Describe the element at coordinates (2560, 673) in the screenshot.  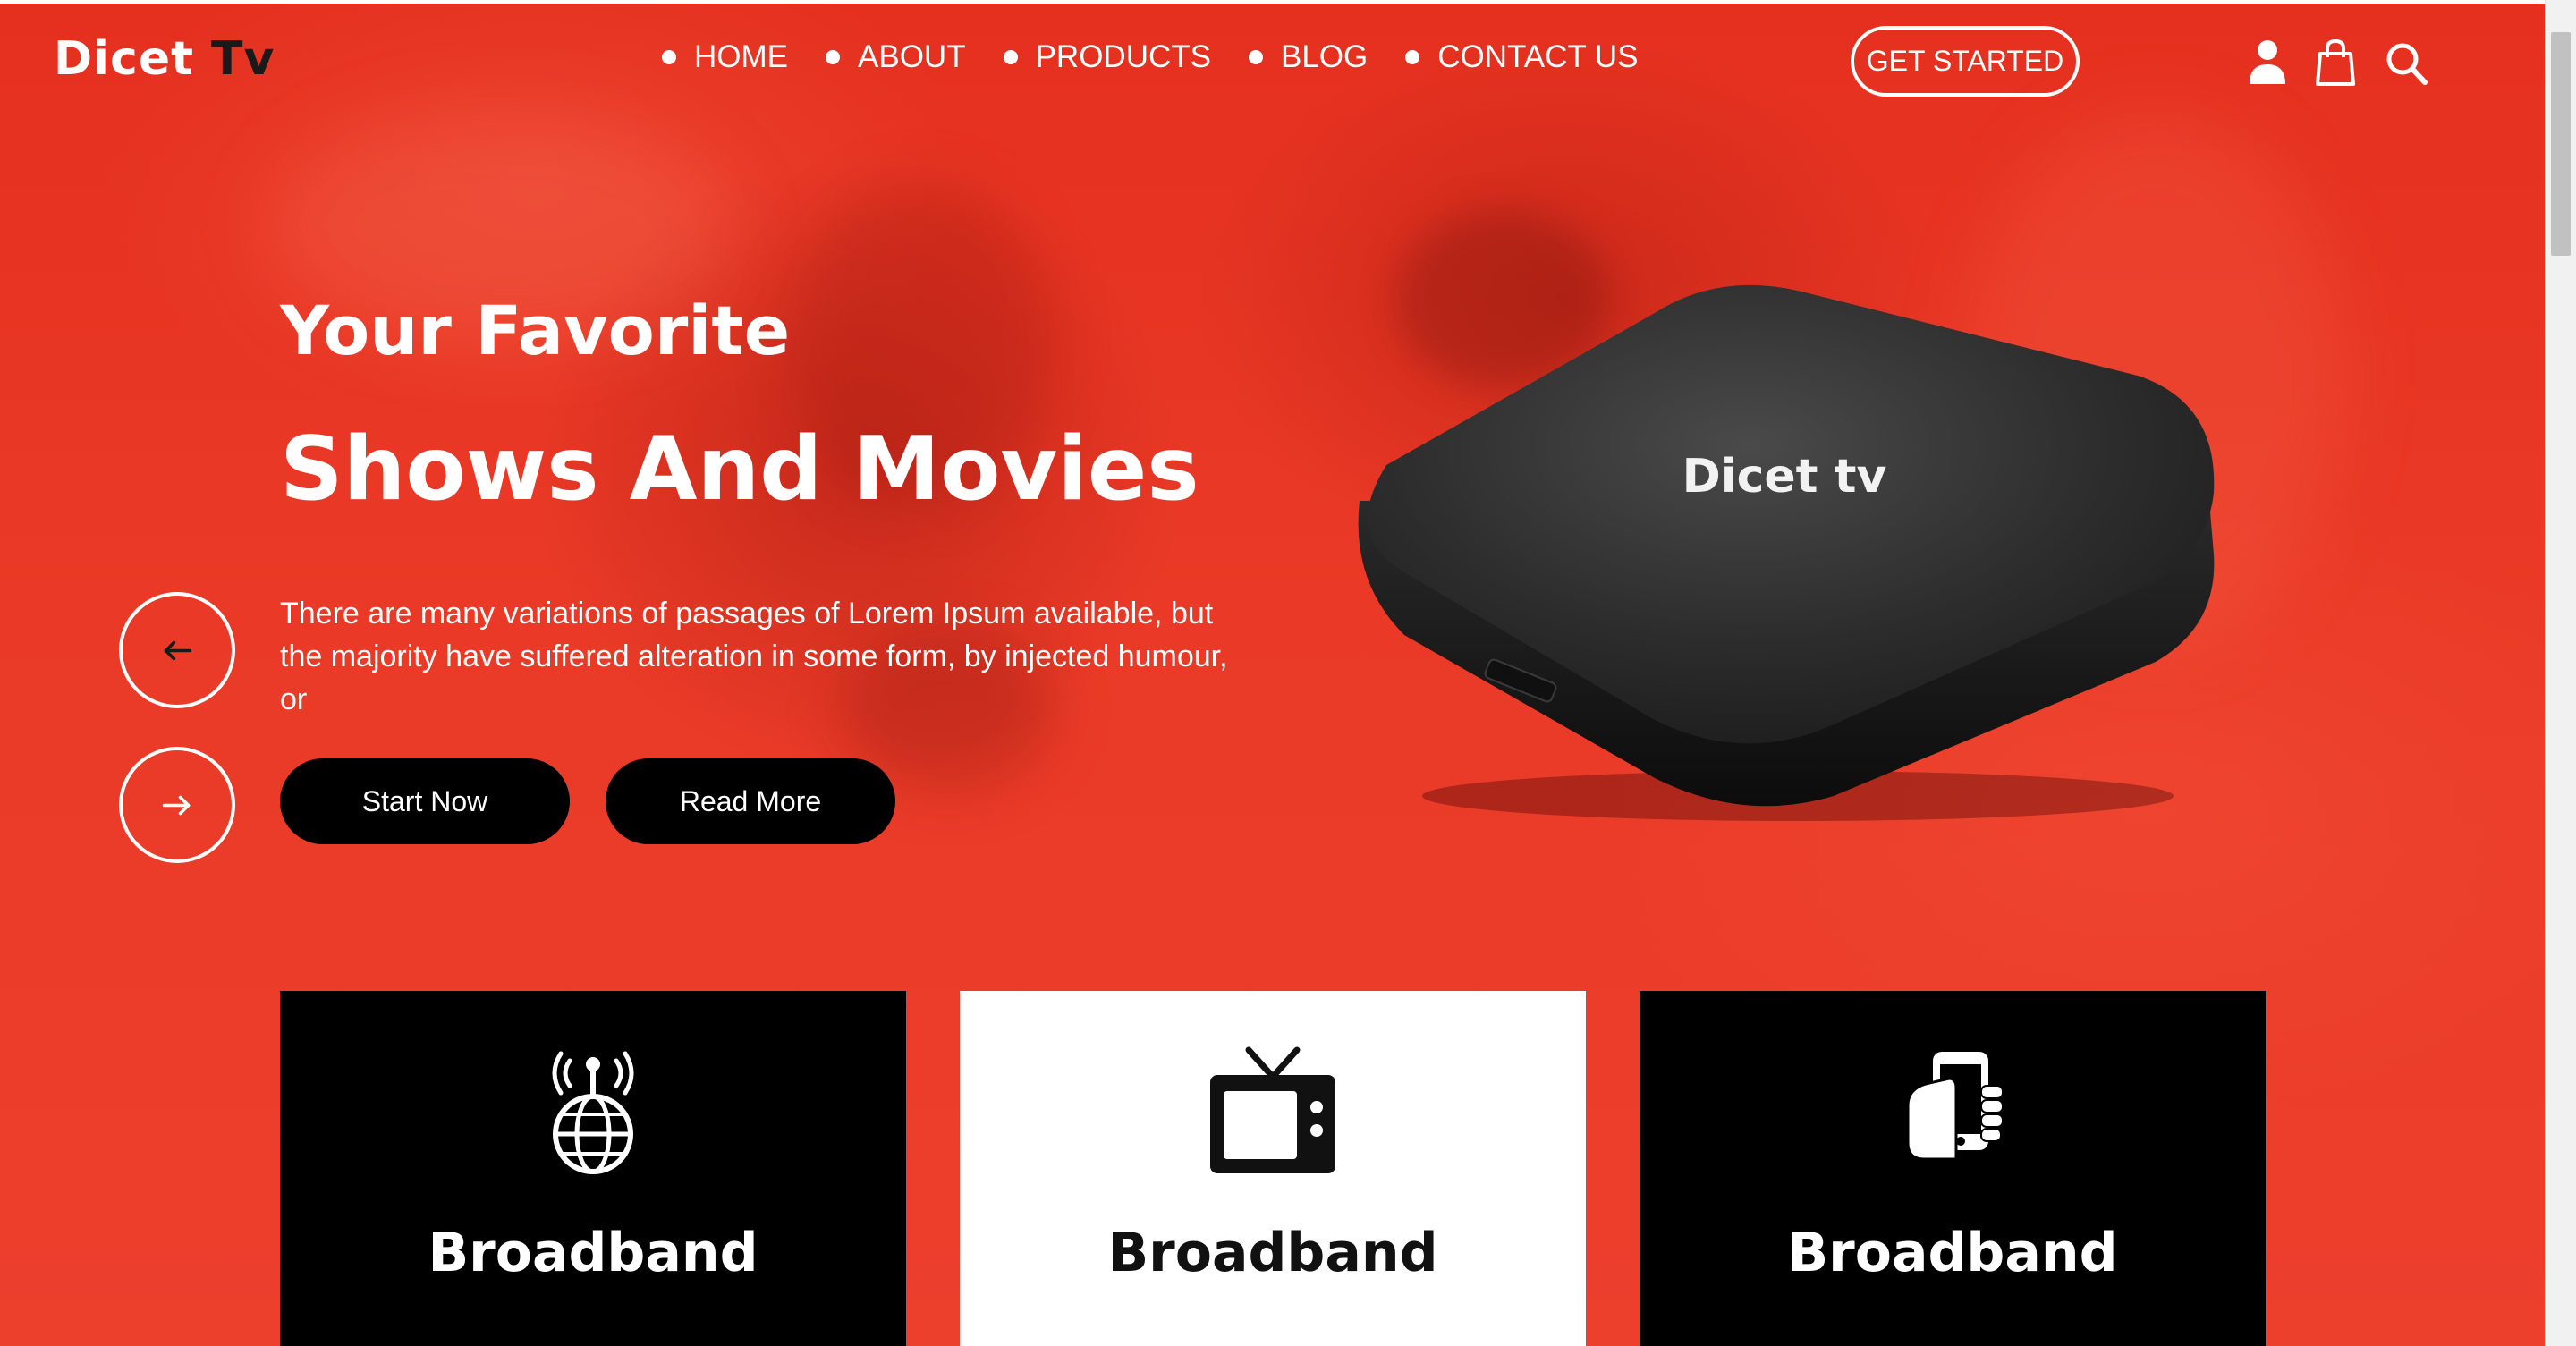
I see `page-scrollbar` at that location.